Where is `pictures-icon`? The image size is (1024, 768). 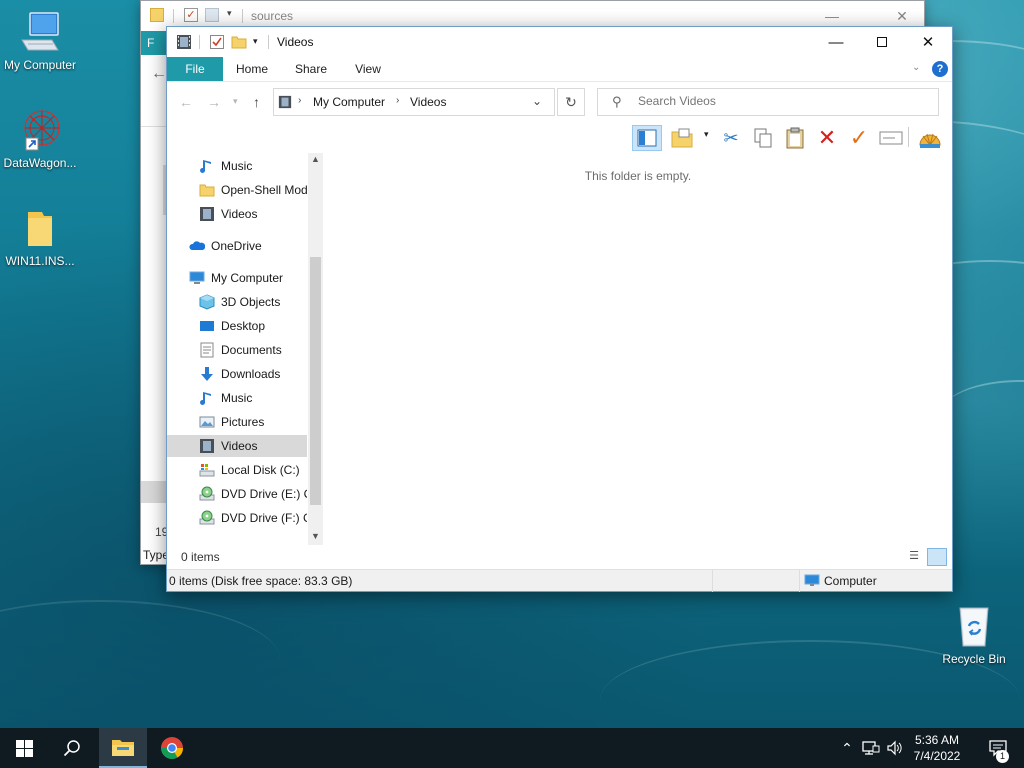 pictures-icon is located at coordinates (207, 422).